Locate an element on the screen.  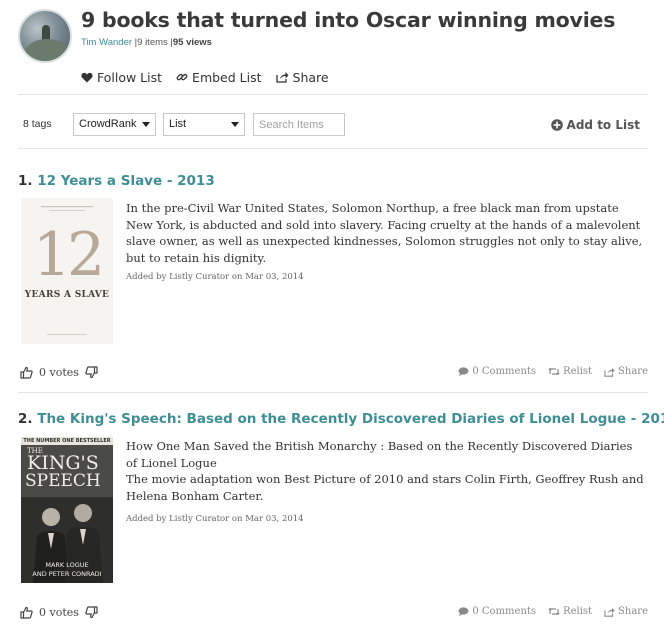
list-item-title: 1. 12 Years a Slave - 2013 is located at coordinates (116, 181).